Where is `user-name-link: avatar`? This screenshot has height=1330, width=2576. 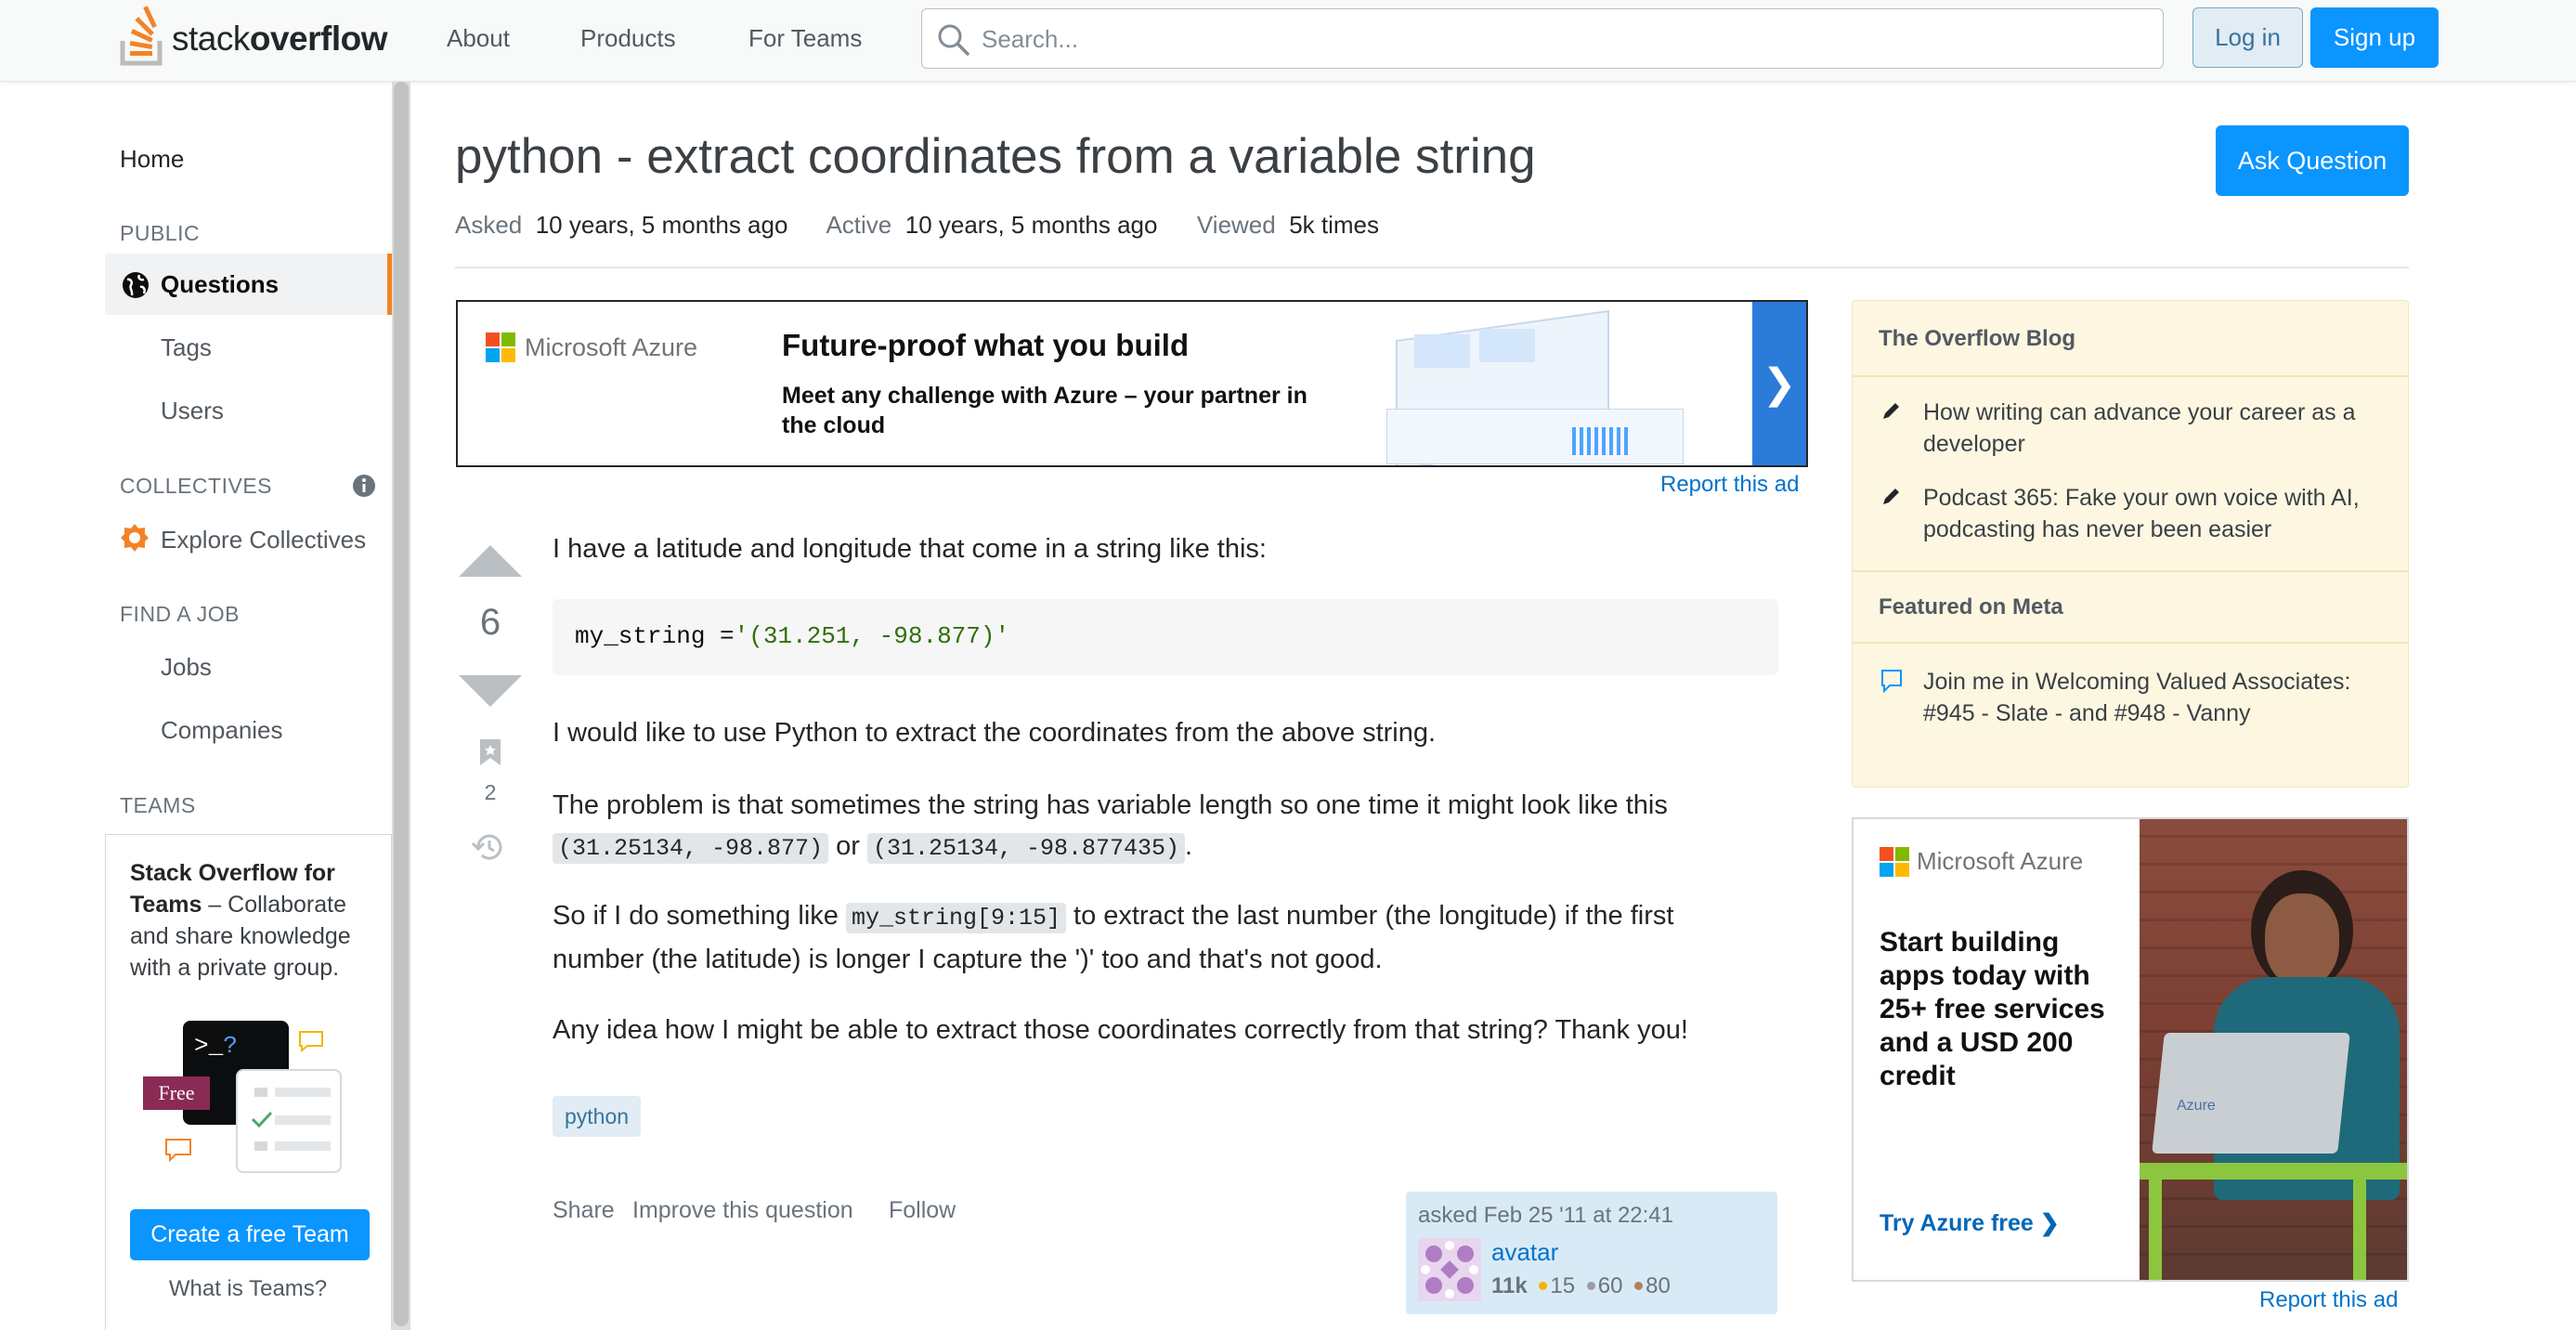 user-name-link: avatar is located at coordinates (1524, 1253).